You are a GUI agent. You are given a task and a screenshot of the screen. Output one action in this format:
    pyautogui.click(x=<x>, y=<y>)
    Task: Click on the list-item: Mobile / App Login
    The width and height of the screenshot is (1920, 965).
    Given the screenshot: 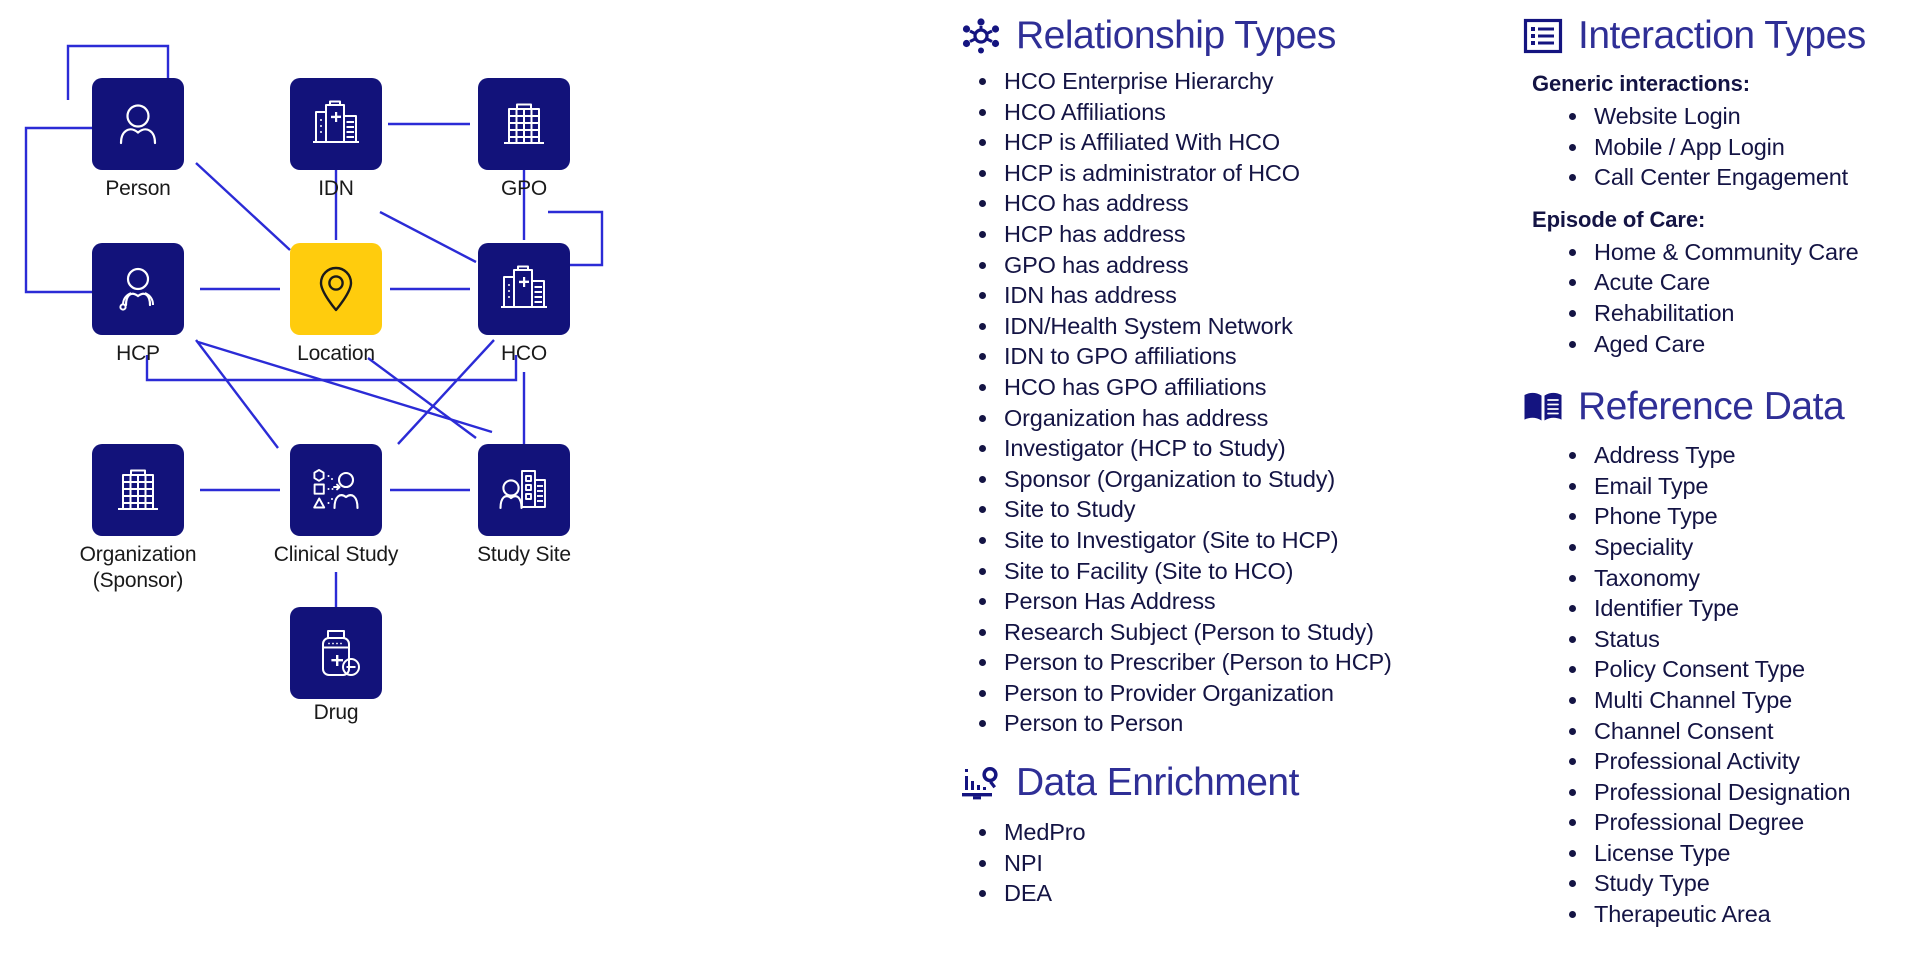 What is the action you would take?
    pyautogui.click(x=1739, y=147)
    